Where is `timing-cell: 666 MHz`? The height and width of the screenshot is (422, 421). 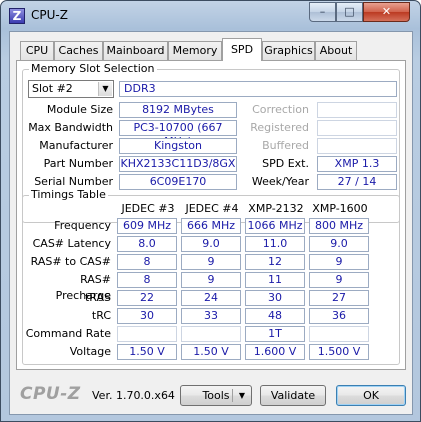
timing-cell: 666 MHz is located at coordinates (211, 226).